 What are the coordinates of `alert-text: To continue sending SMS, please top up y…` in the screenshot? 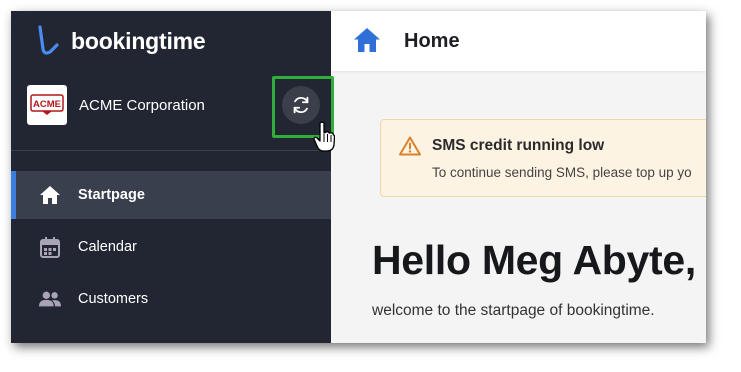 It's located at (562, 172).